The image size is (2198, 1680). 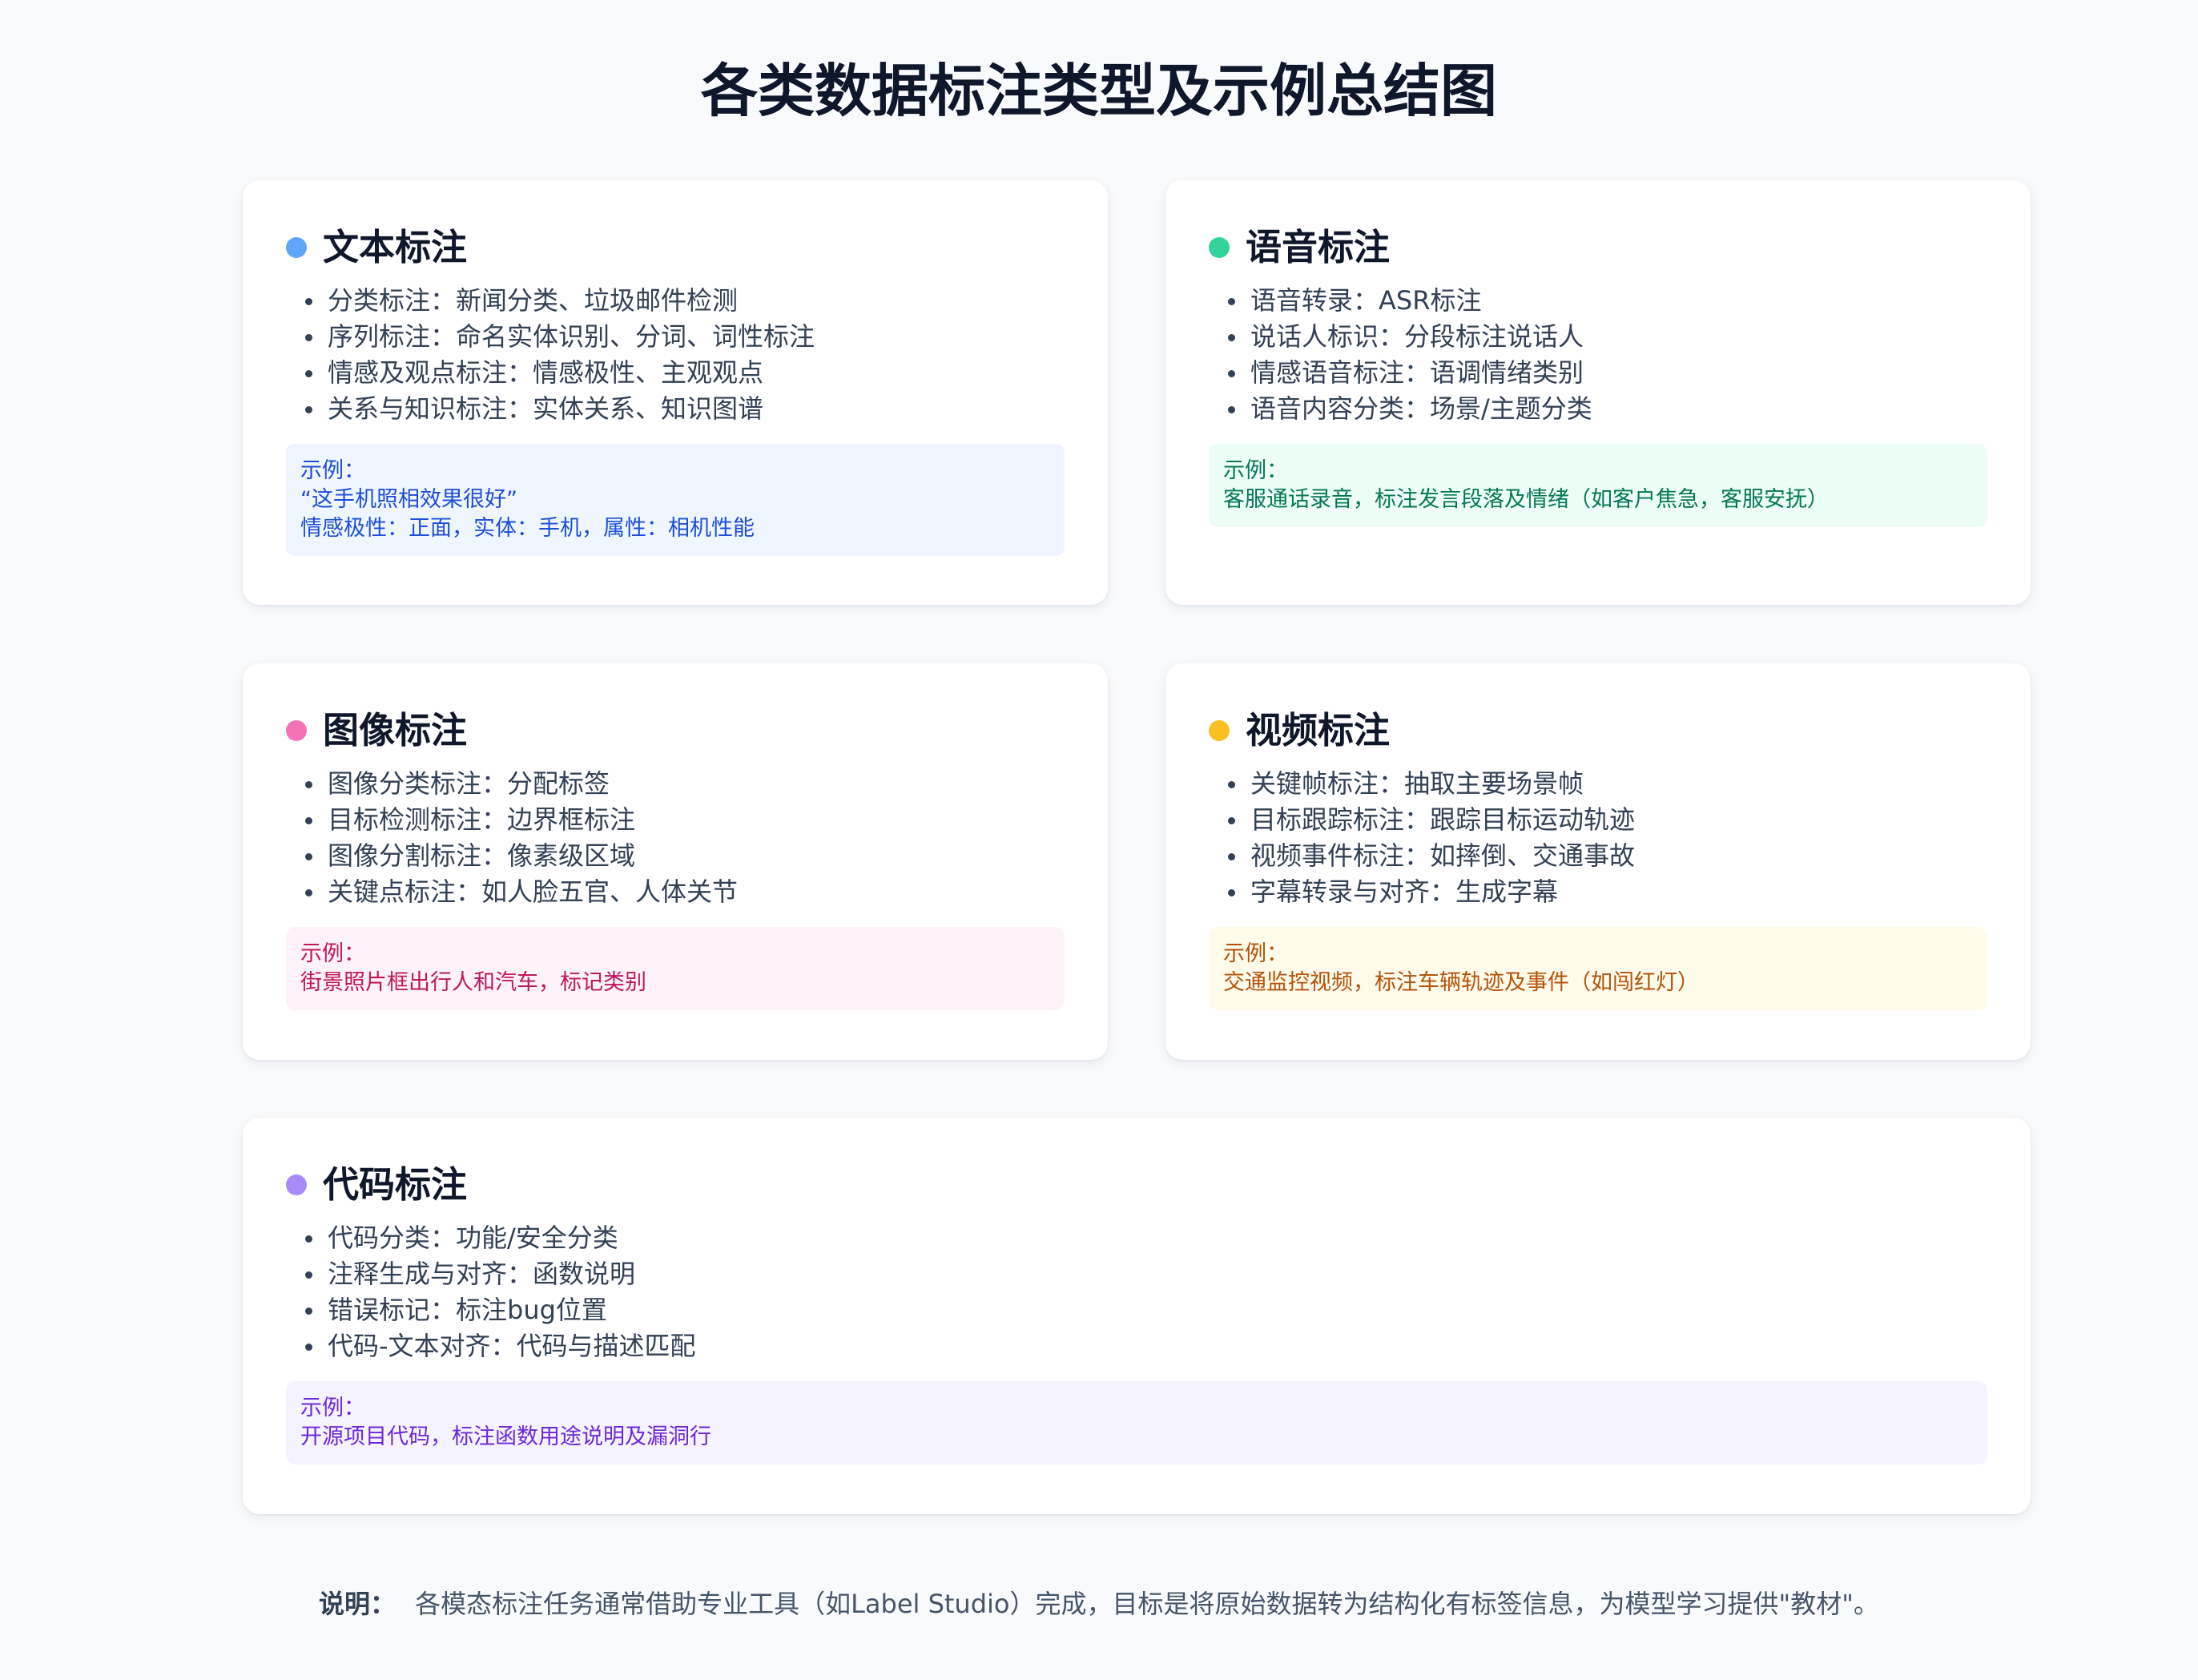 I want to click on list-item: 情感及观点标注：情感极性、主观观点, so click(x=685, y=373).